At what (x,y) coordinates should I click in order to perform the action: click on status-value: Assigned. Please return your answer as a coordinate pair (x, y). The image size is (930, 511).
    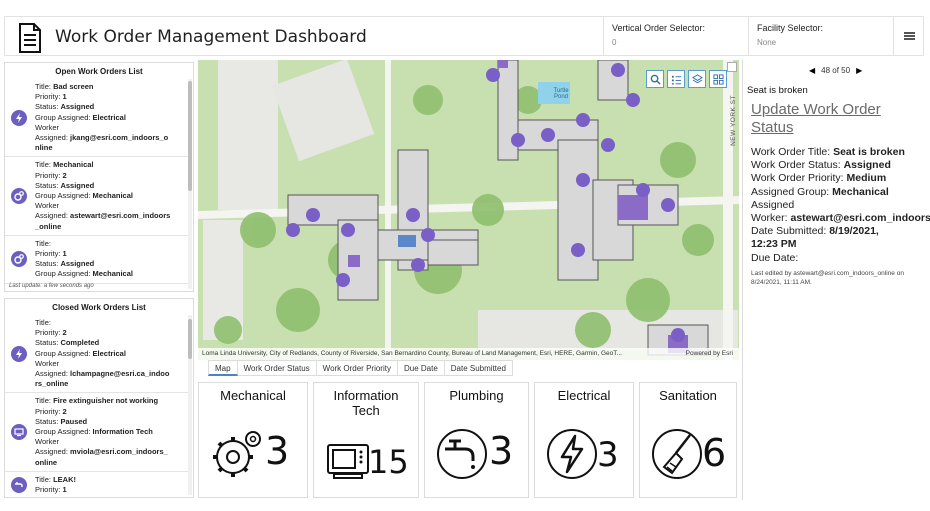
    Looking at the image, I should click on (867, 165).